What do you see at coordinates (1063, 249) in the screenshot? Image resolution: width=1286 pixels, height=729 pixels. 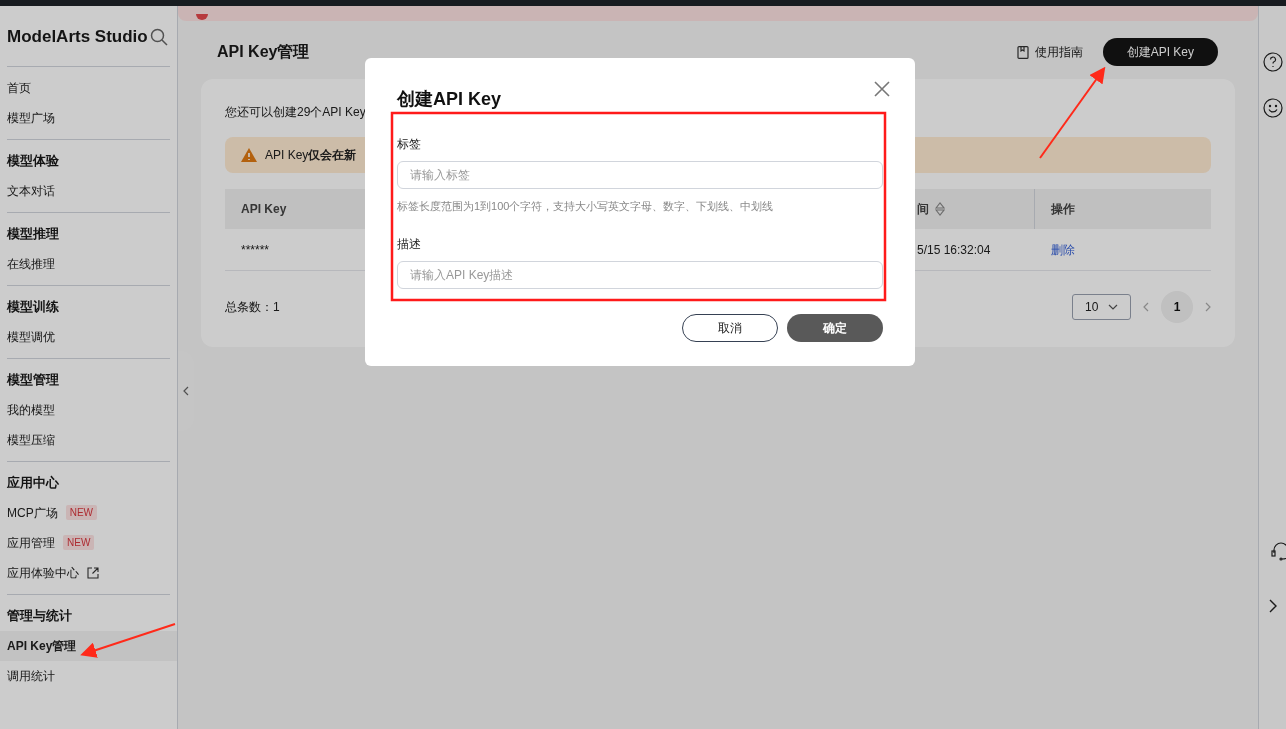 I see `delete-link: 删除` at bounding box center [1063, 249].